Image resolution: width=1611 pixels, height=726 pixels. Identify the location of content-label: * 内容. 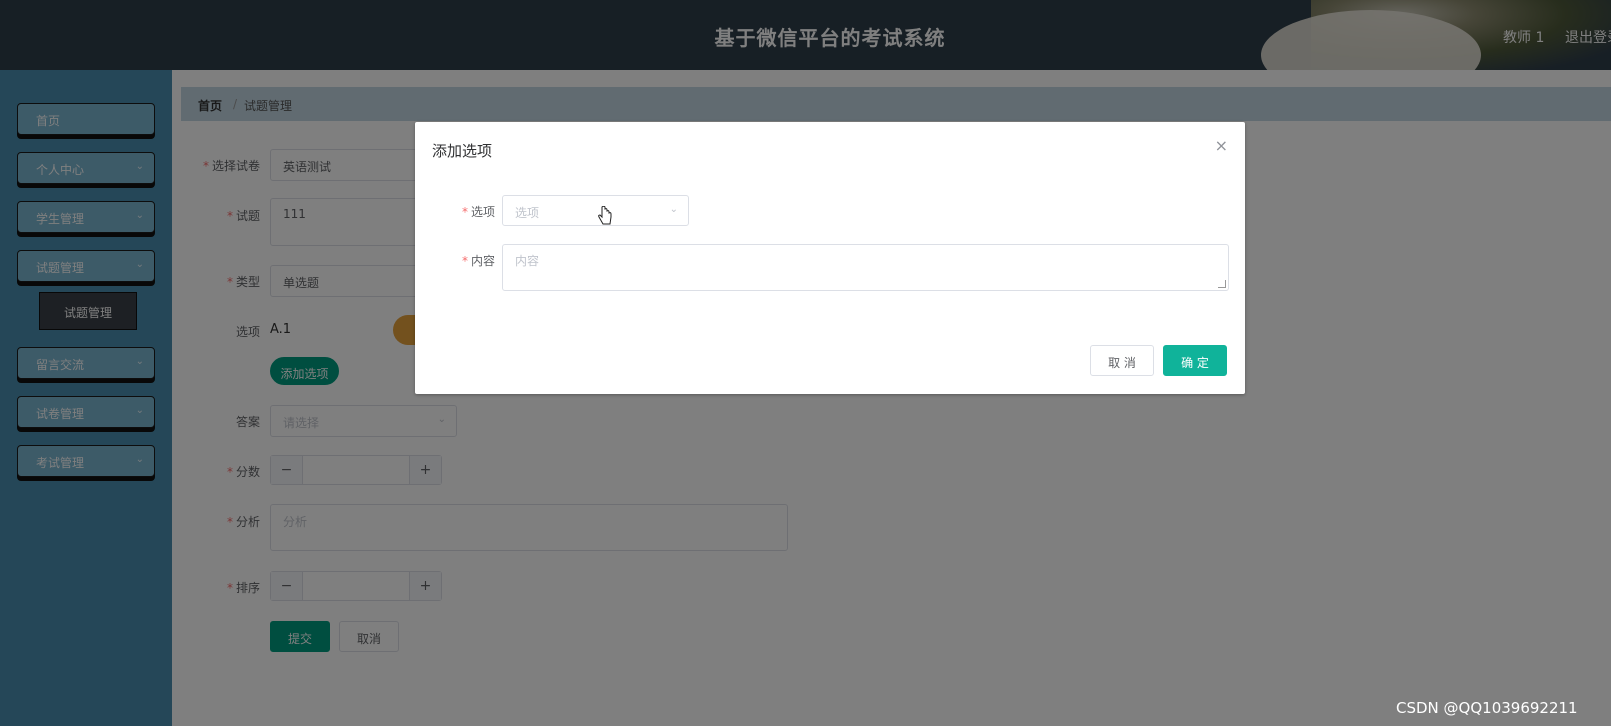
(478, 261).